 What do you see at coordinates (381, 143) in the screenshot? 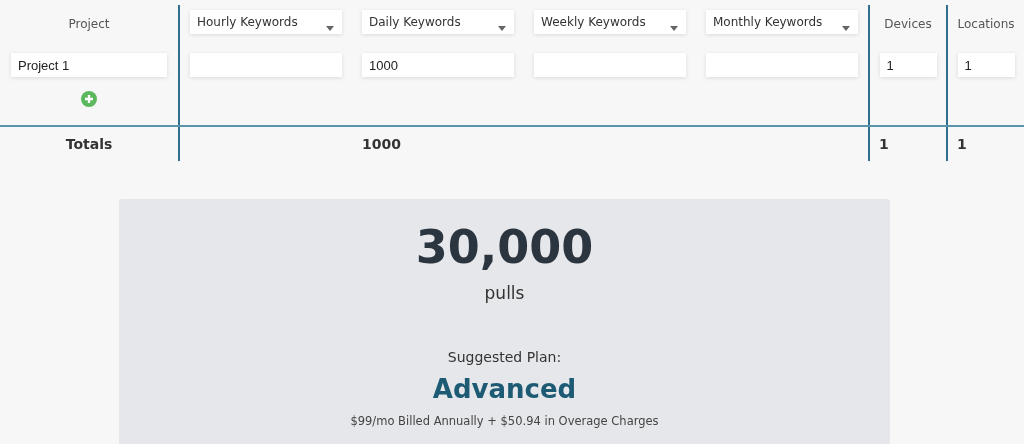
I see `total-value: 1000` at bounding box center [381, 143].